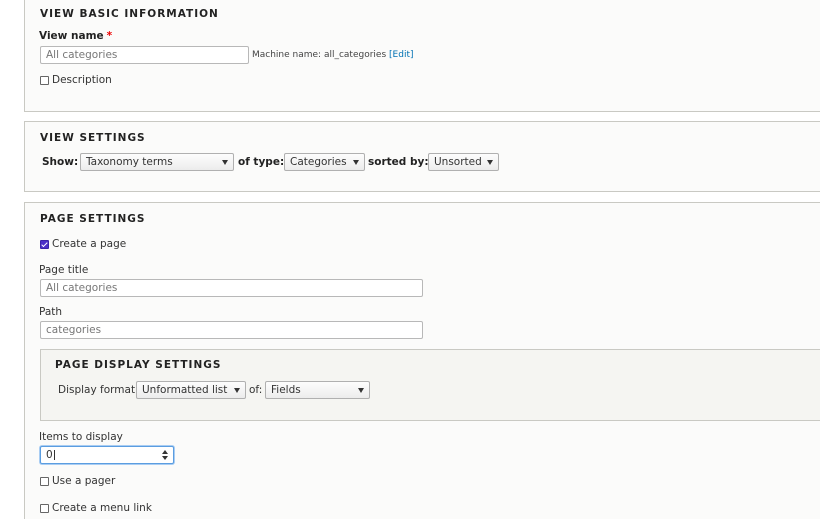 The height and width of the screenshot is (519, 820). I want to click on sorted-by-label: sorted by:, so click(398, 162).